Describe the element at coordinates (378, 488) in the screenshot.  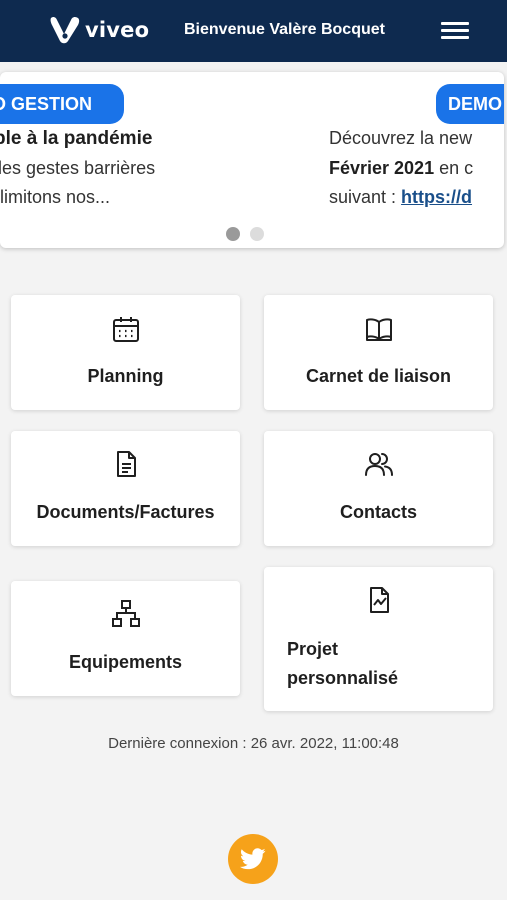
I see `tile-contacts: Contacts` at that location.